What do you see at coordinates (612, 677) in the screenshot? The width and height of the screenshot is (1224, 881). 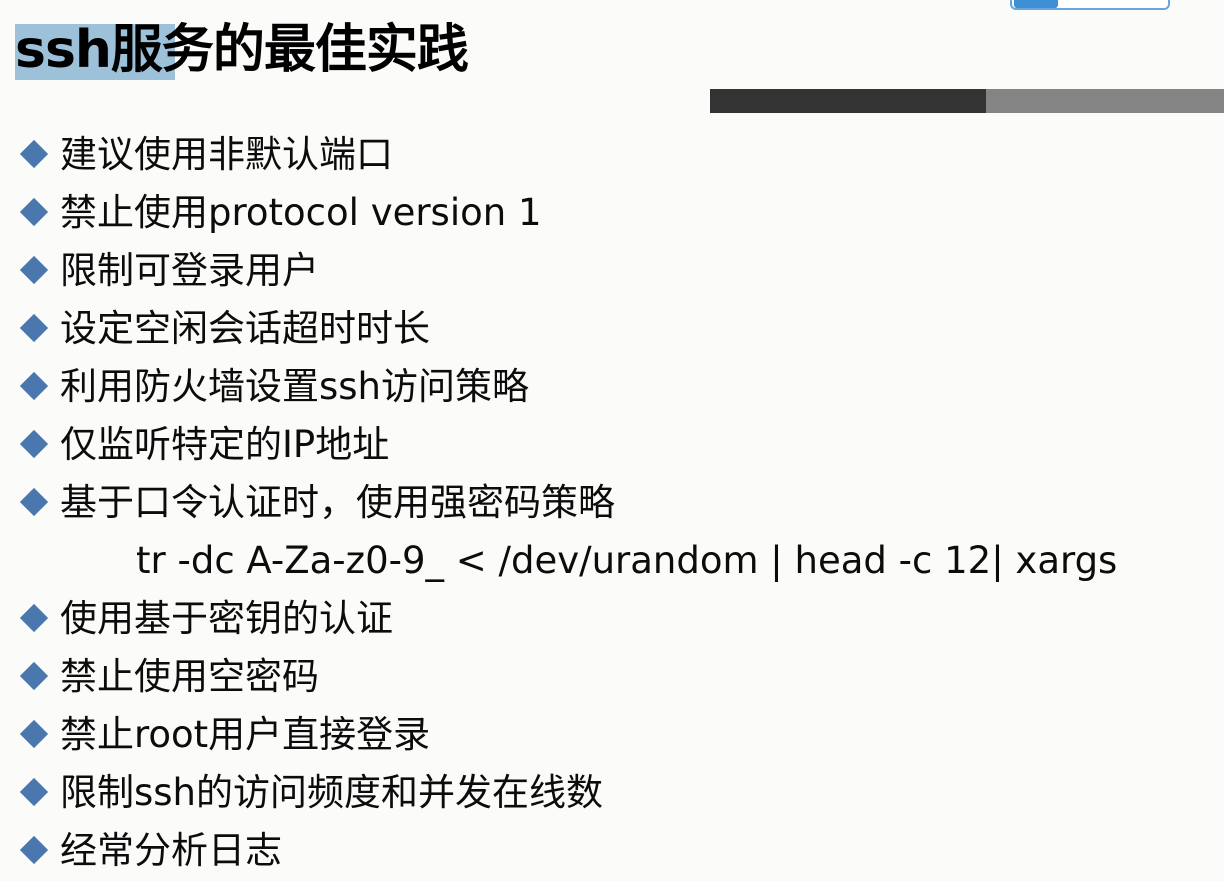 I see `list-item: 禁止使用空密码` at bounding box center [612, 677].